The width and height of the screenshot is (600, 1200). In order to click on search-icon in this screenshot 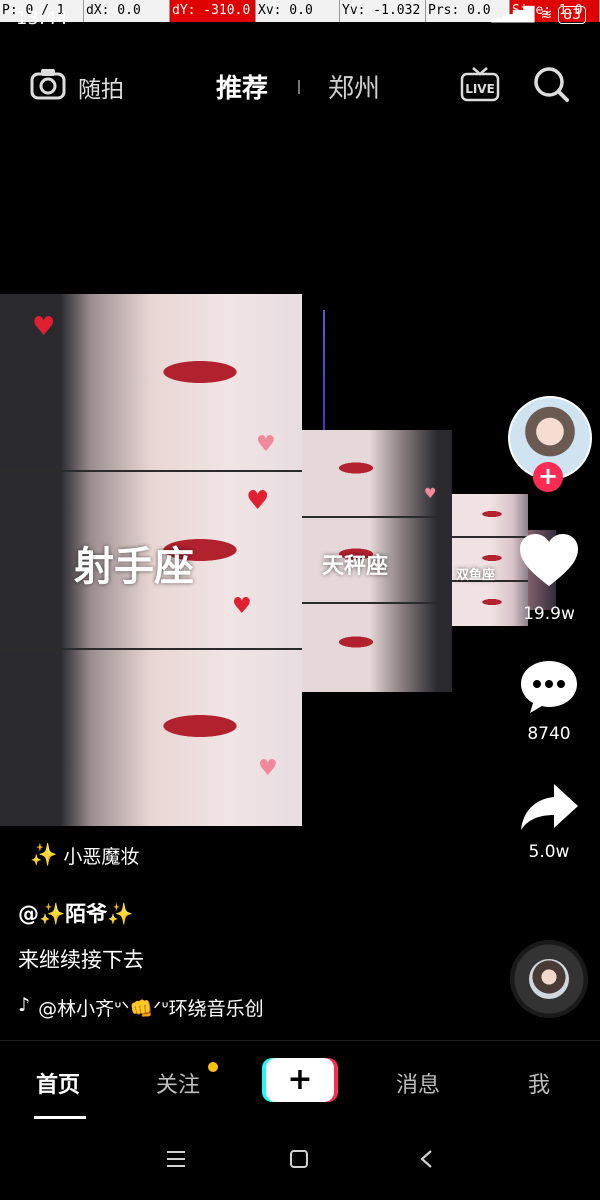, I will do `click(551, 84)`.